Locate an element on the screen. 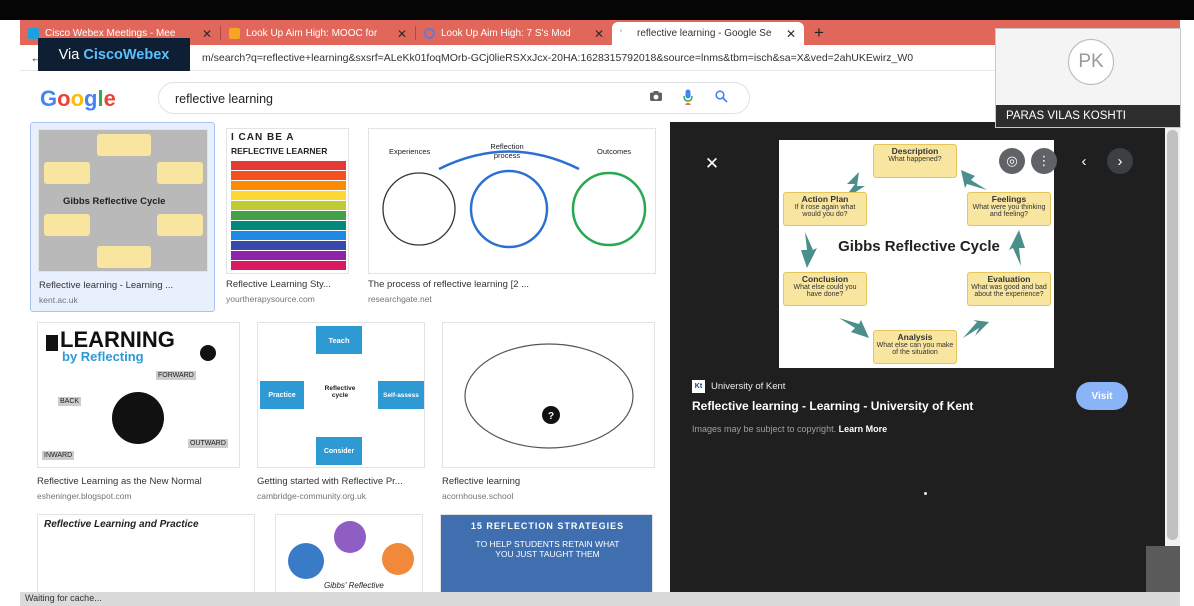 The image size is (1194, 606). site-name: University of Kent is located at coordinates (748, 386).